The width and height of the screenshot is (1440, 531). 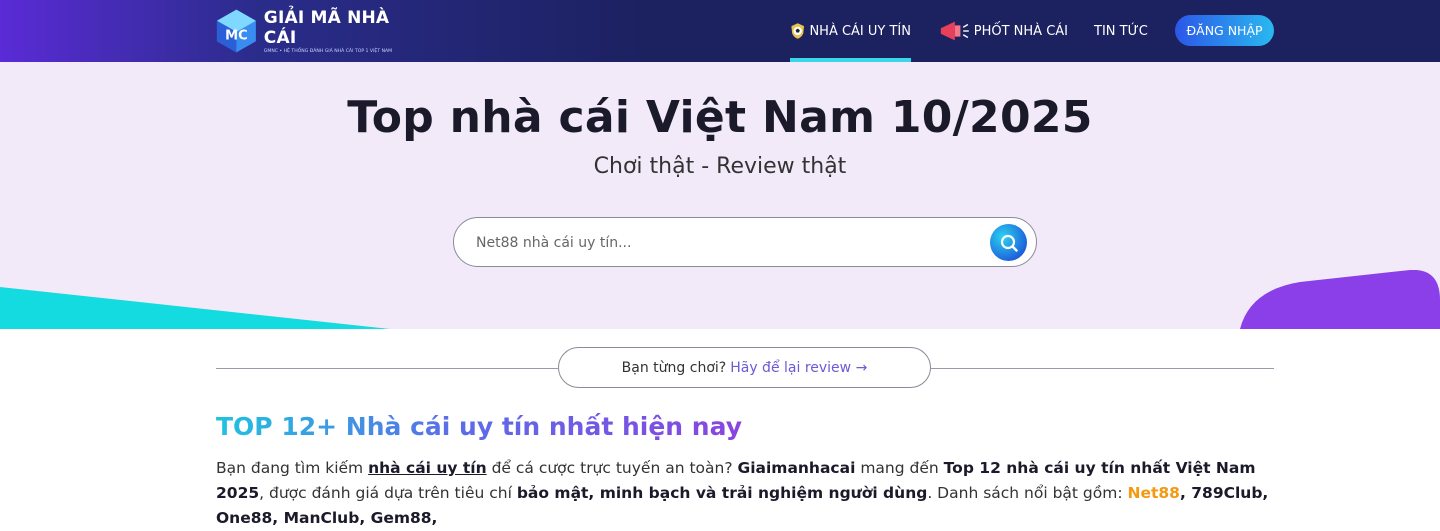 What do you see at coordinates (1027, 493) in the screenshot?
I see `text-fragment: . Danh sách nổi bật gồm:` at bounding box center [1027, 493].